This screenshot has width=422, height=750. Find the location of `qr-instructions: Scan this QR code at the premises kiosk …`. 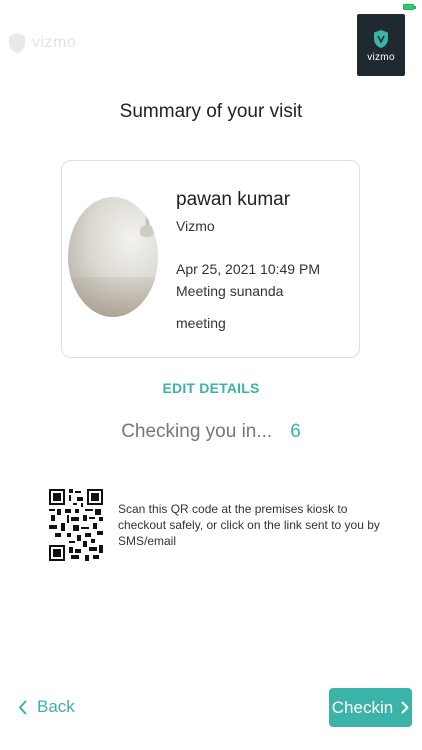

qr-instructions: Scan this QR code at the premises kiosk … is located at coordinates (249, 525).